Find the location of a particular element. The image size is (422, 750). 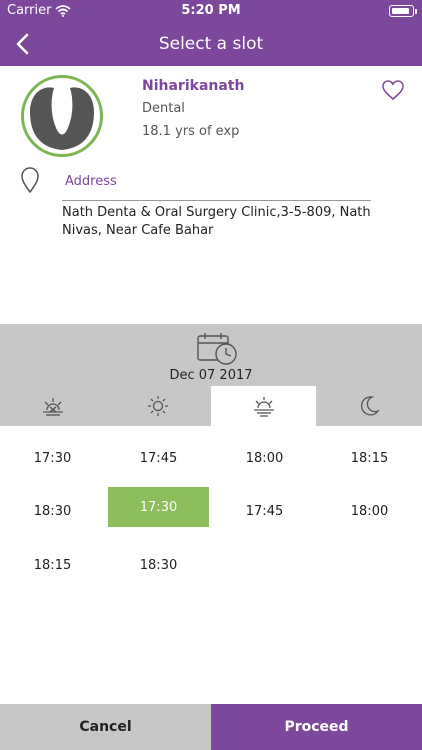

status-bar: Carrier 5:20 PM is located at coordinates (211, 11).